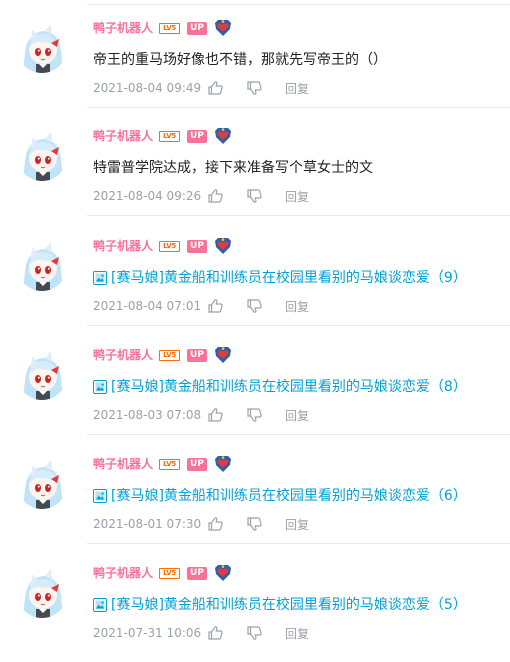 The width and height of the screenshot is (510, 662). I want to click on article-title: [赛马娘]黄金船和训练员在校园里看别的马娘谈恋爱（5）, so click(289, 605).